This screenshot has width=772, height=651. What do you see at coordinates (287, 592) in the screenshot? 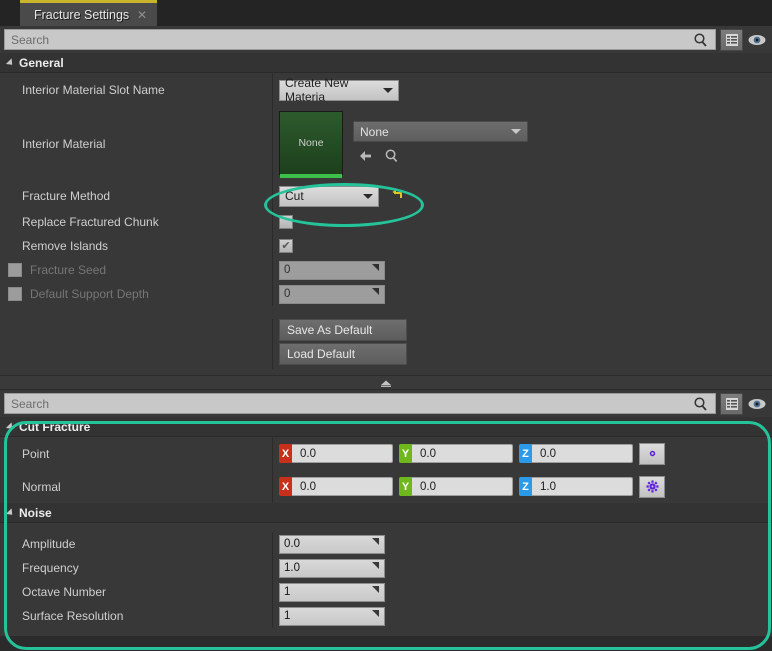
I see `octave-number-value: 1` at bounding box center [287, 592].